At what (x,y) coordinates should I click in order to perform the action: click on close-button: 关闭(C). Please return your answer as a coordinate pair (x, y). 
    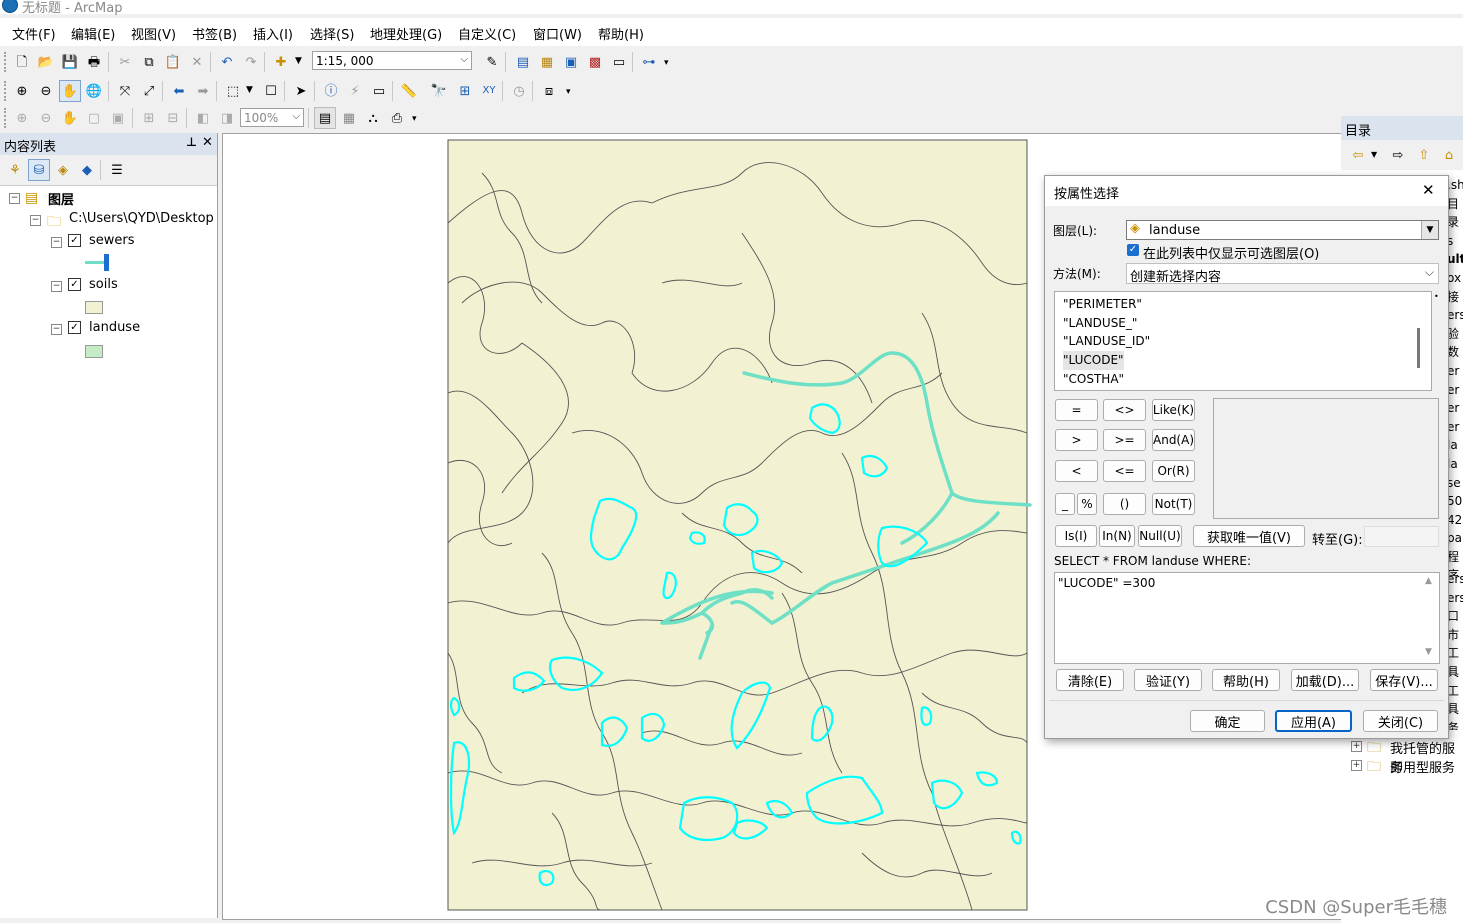
    Looking at the image, I should click on (1400, 721).